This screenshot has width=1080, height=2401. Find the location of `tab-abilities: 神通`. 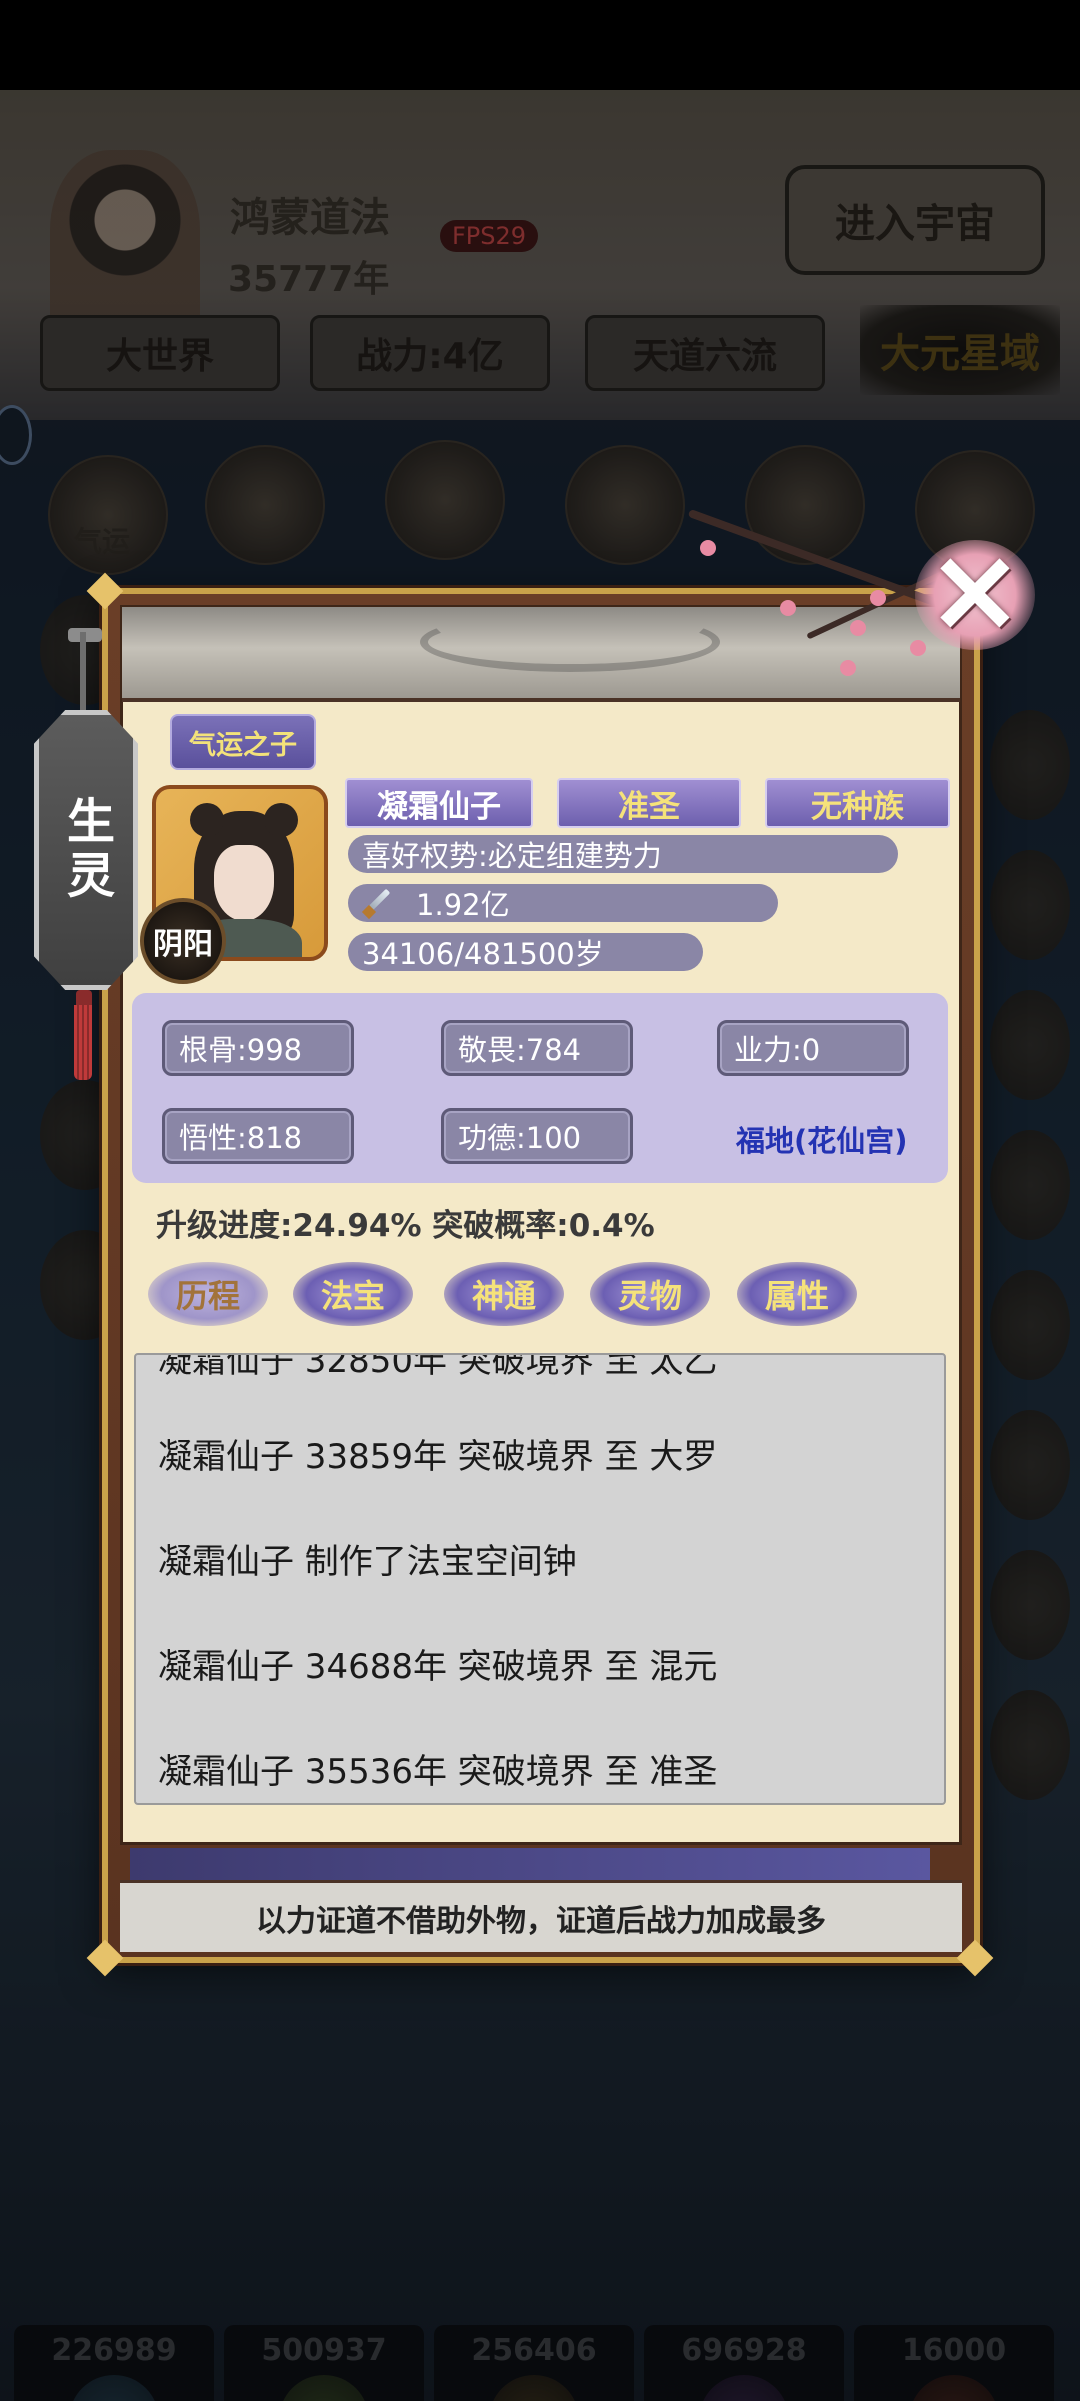

tab-abilities: 神通 is located at coordinates (504, 1294).